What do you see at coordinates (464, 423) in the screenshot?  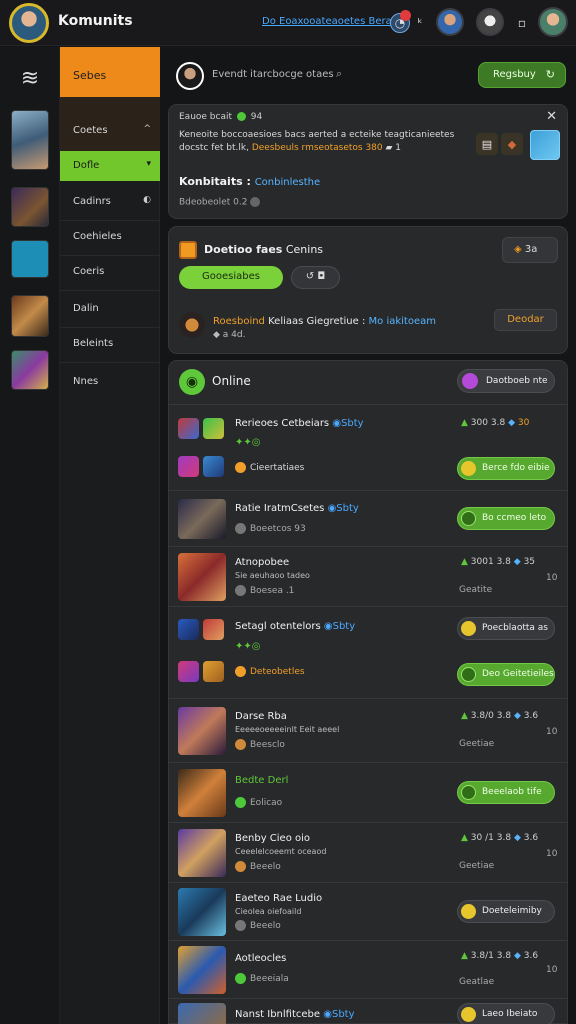 I see `trophy-icon: ▲` at bounding box center [464, 423].